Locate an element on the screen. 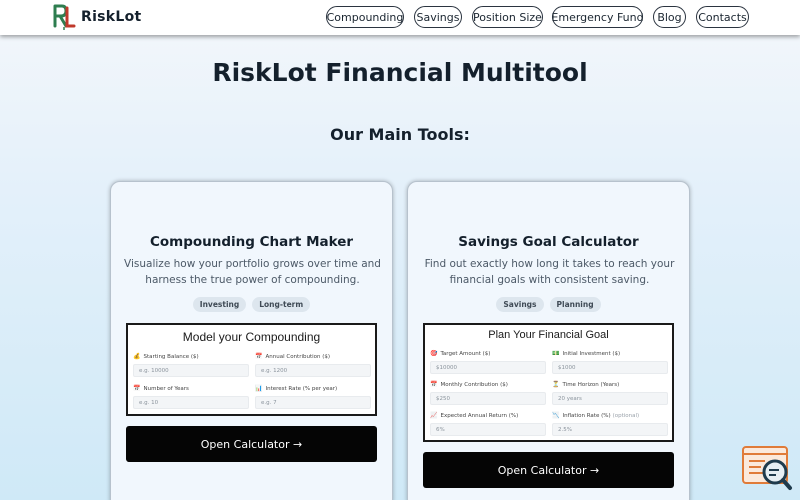  card-title: Savings Goal Calculator is located at coordinates (548, 242).